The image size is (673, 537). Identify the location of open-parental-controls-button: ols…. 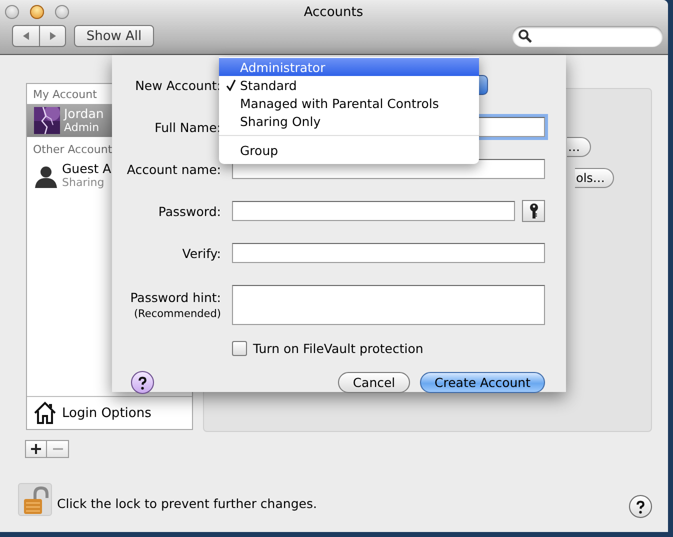
(594, 178).